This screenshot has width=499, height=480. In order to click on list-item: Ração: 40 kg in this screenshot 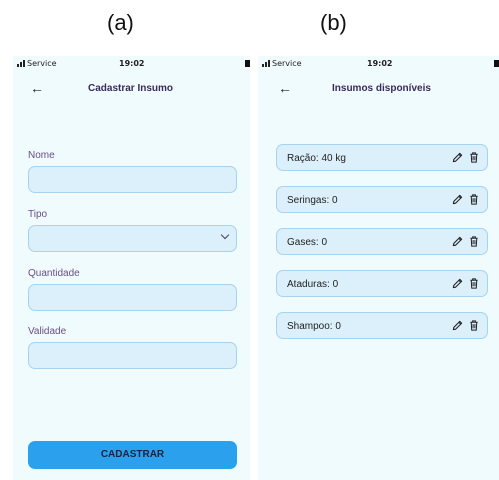, I will do `click(382, 157)`.